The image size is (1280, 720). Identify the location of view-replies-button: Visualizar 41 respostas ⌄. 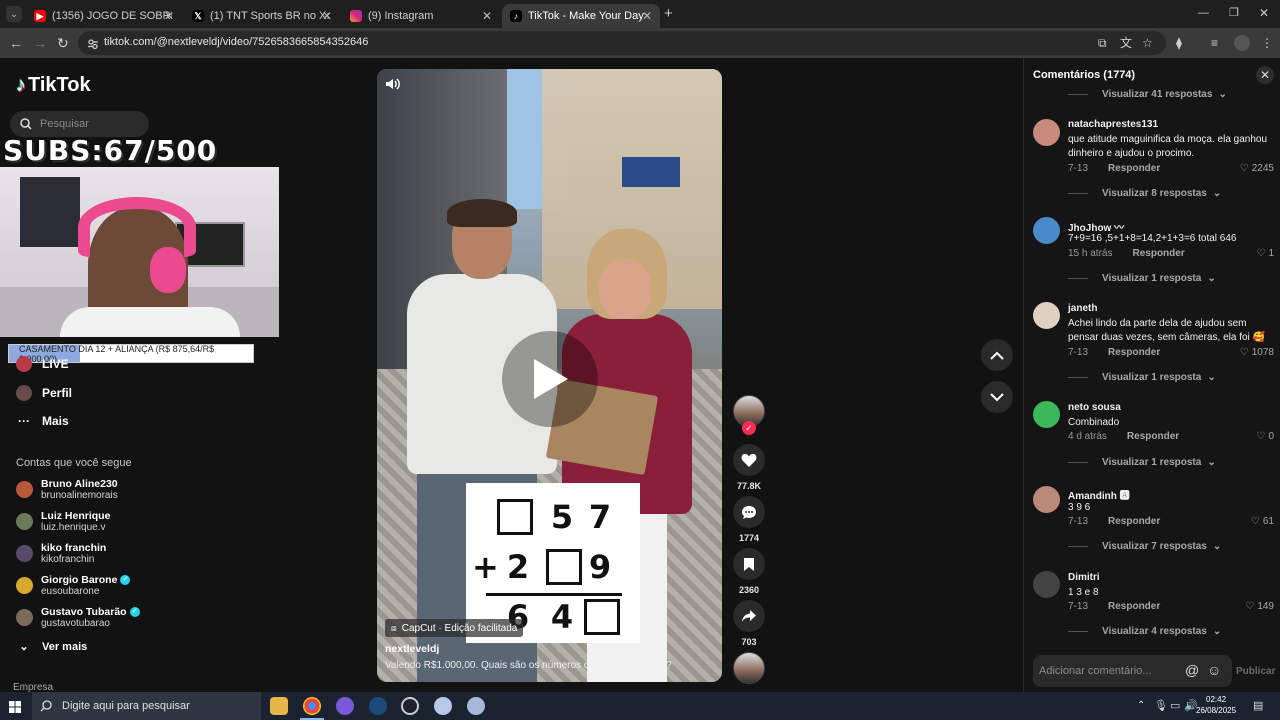
(1147, 94).